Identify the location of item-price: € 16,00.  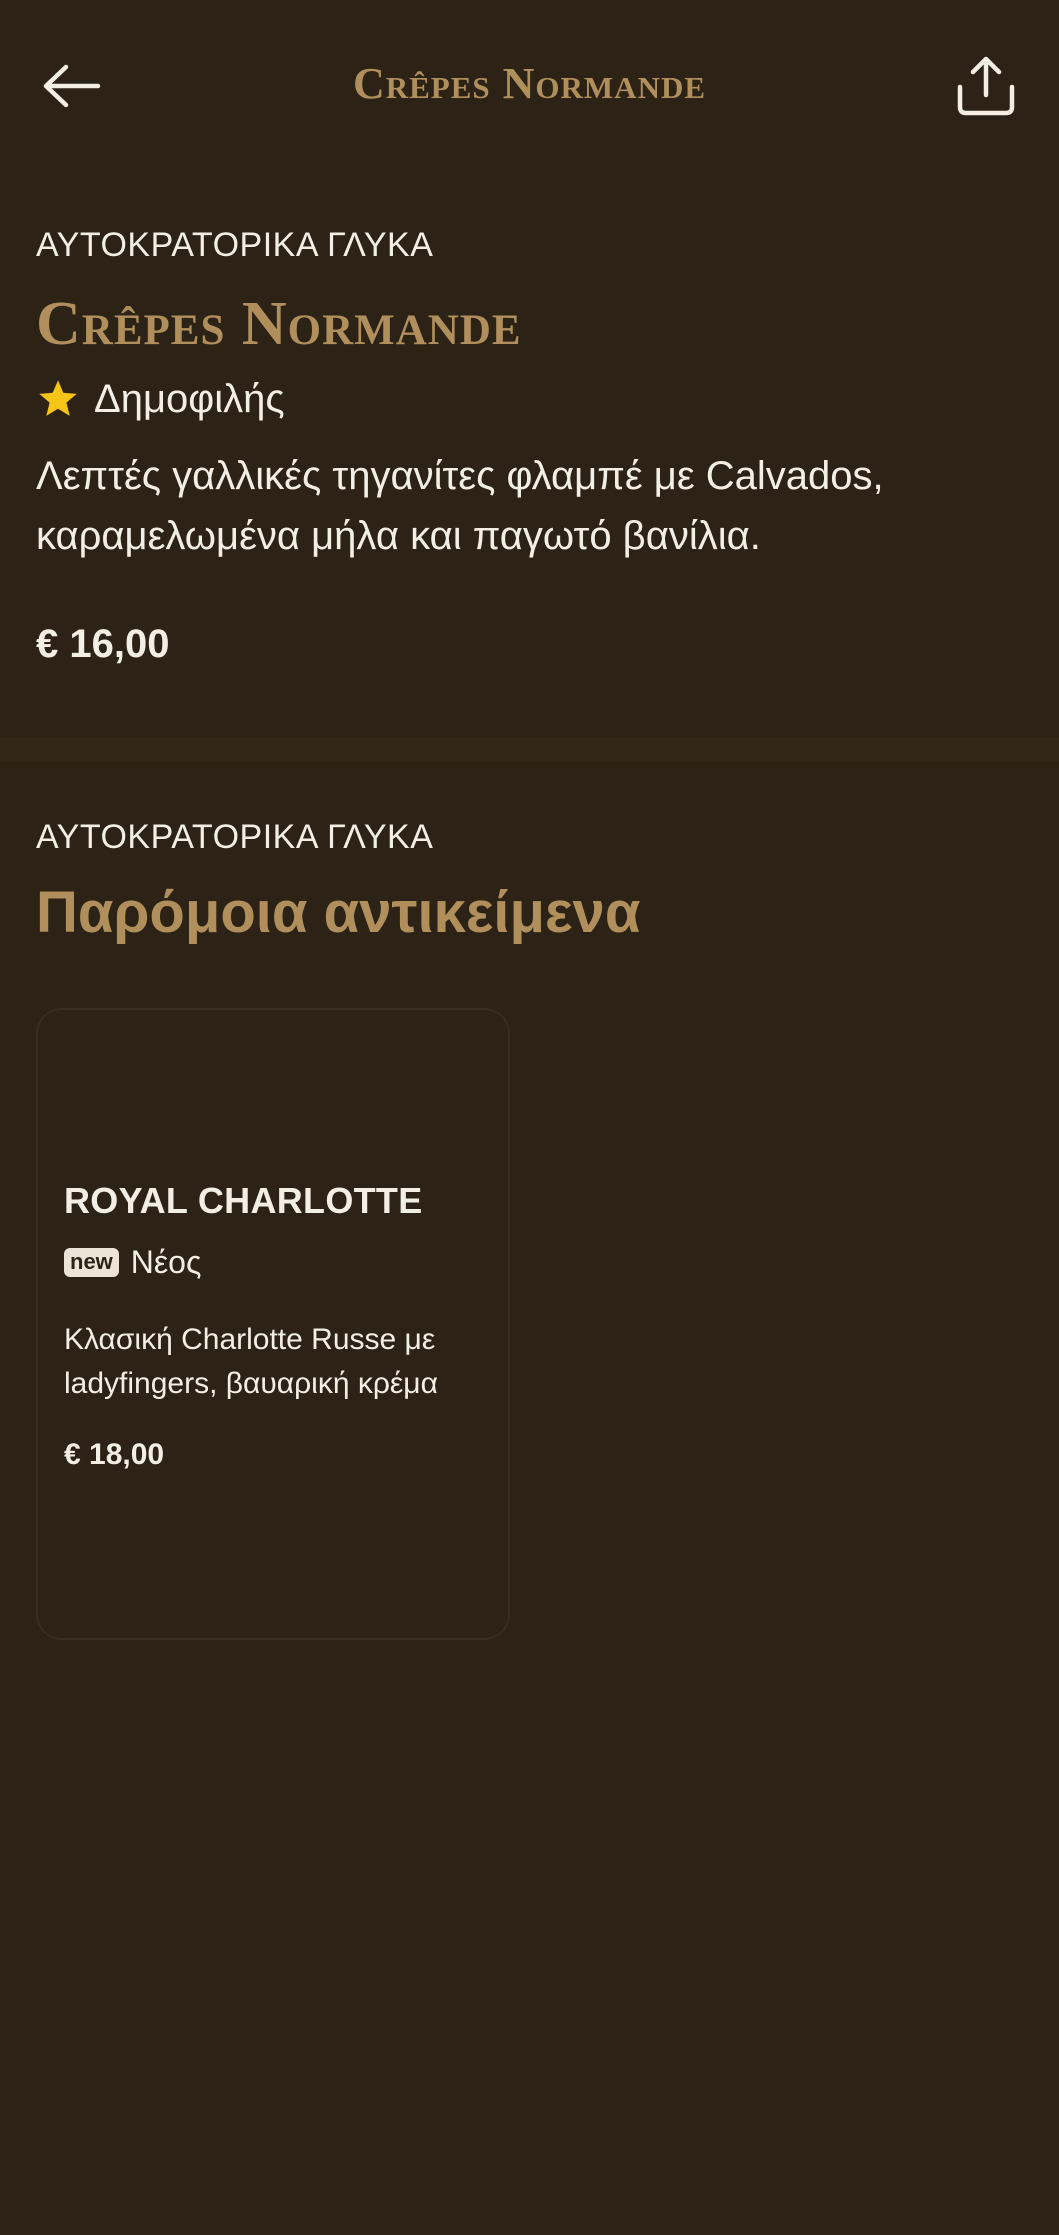
(103, 644).